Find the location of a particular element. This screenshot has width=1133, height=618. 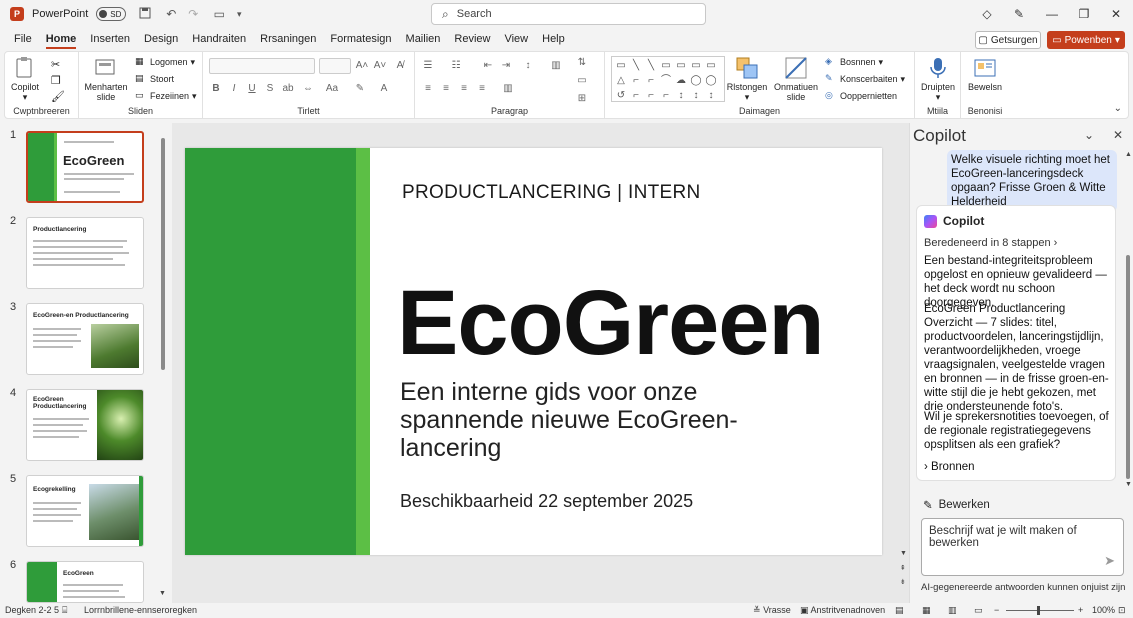

zoom-slider is located at coordinates (1040, 610).